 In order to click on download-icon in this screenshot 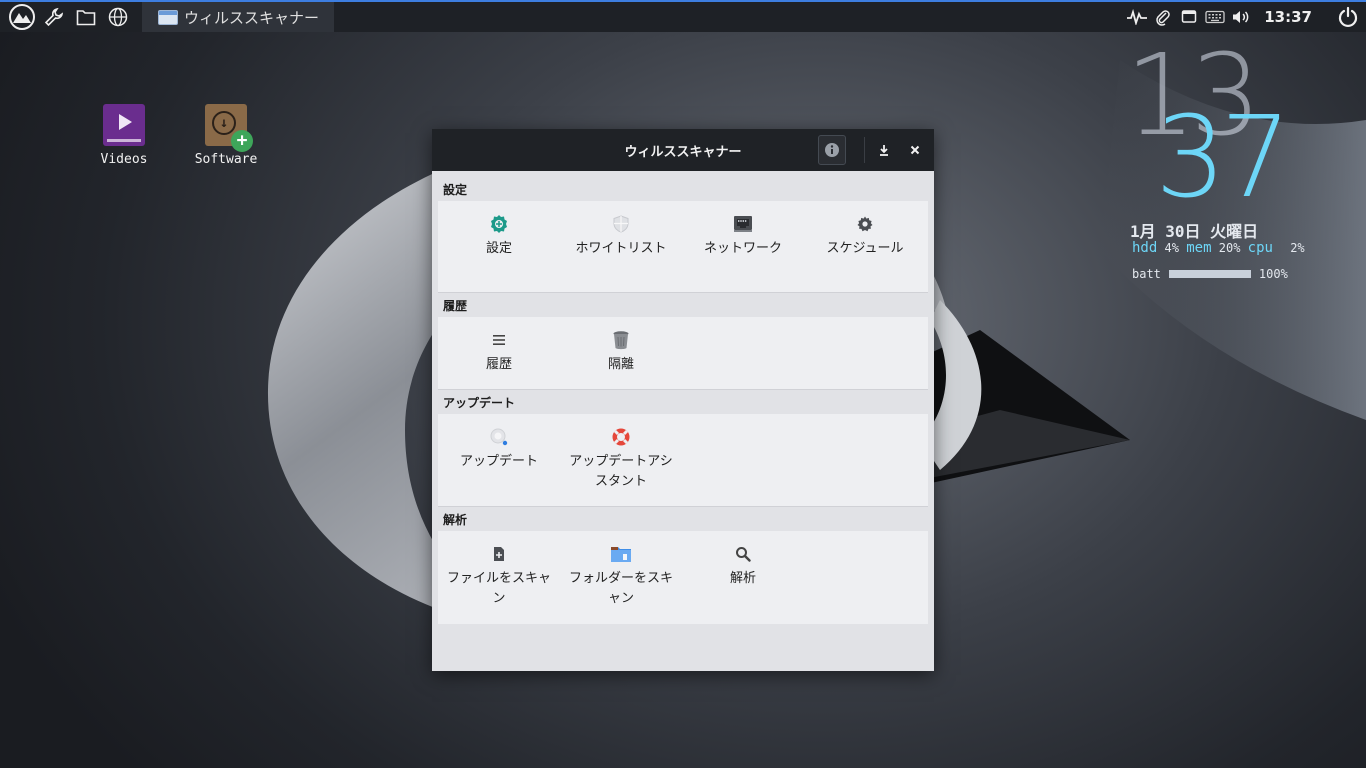, I will do `click(884, 150)`.